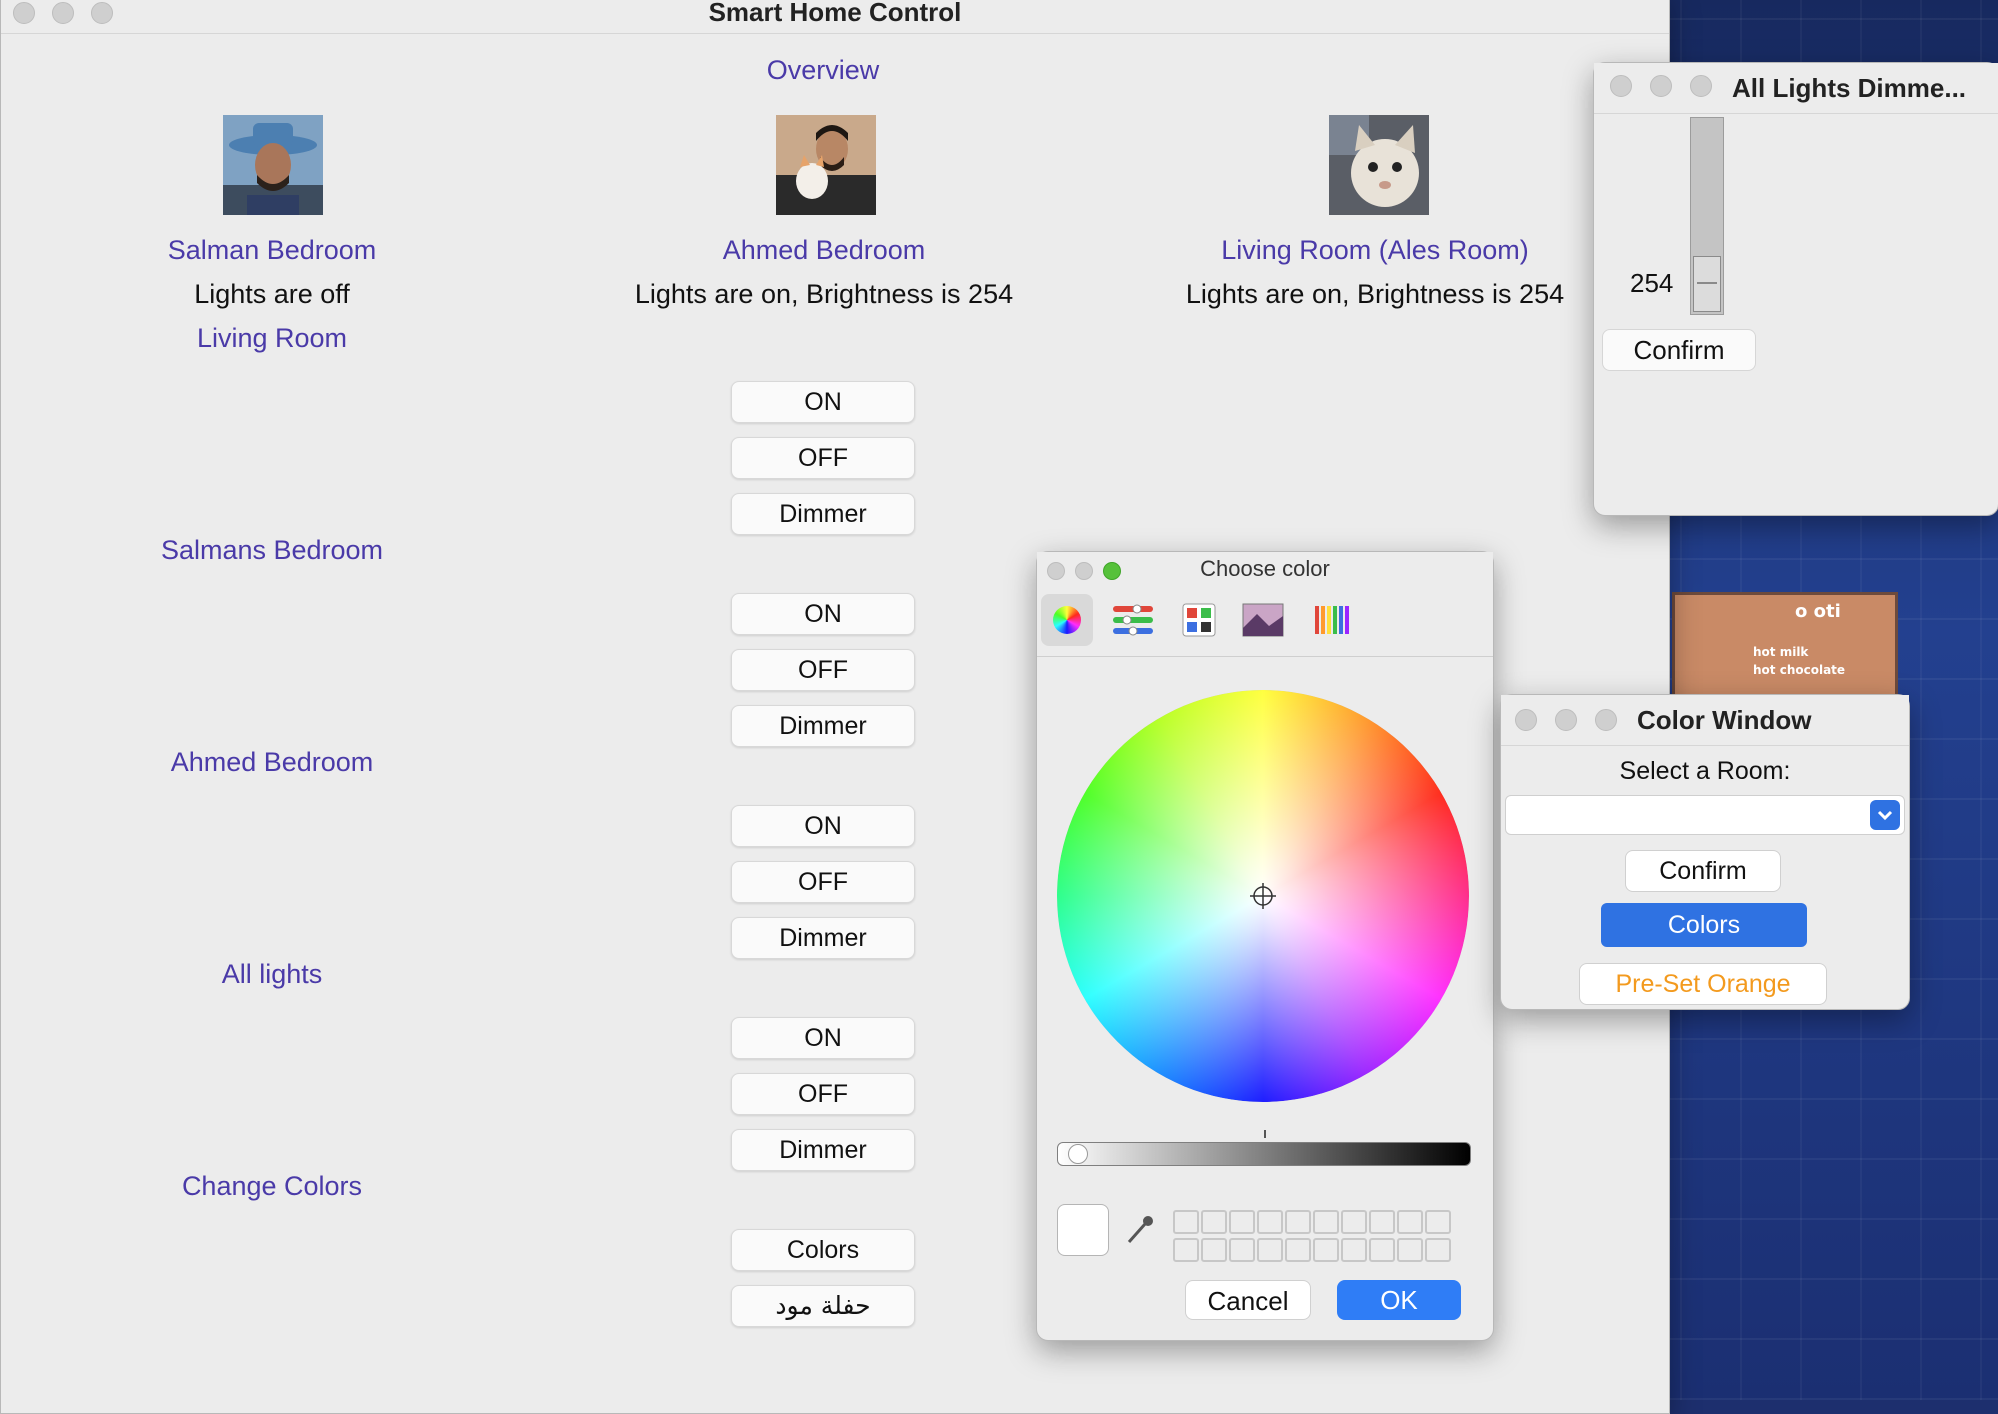 The image size is (1998, 1414). I want to click on color-wheel-tab, so click(1067, 620).